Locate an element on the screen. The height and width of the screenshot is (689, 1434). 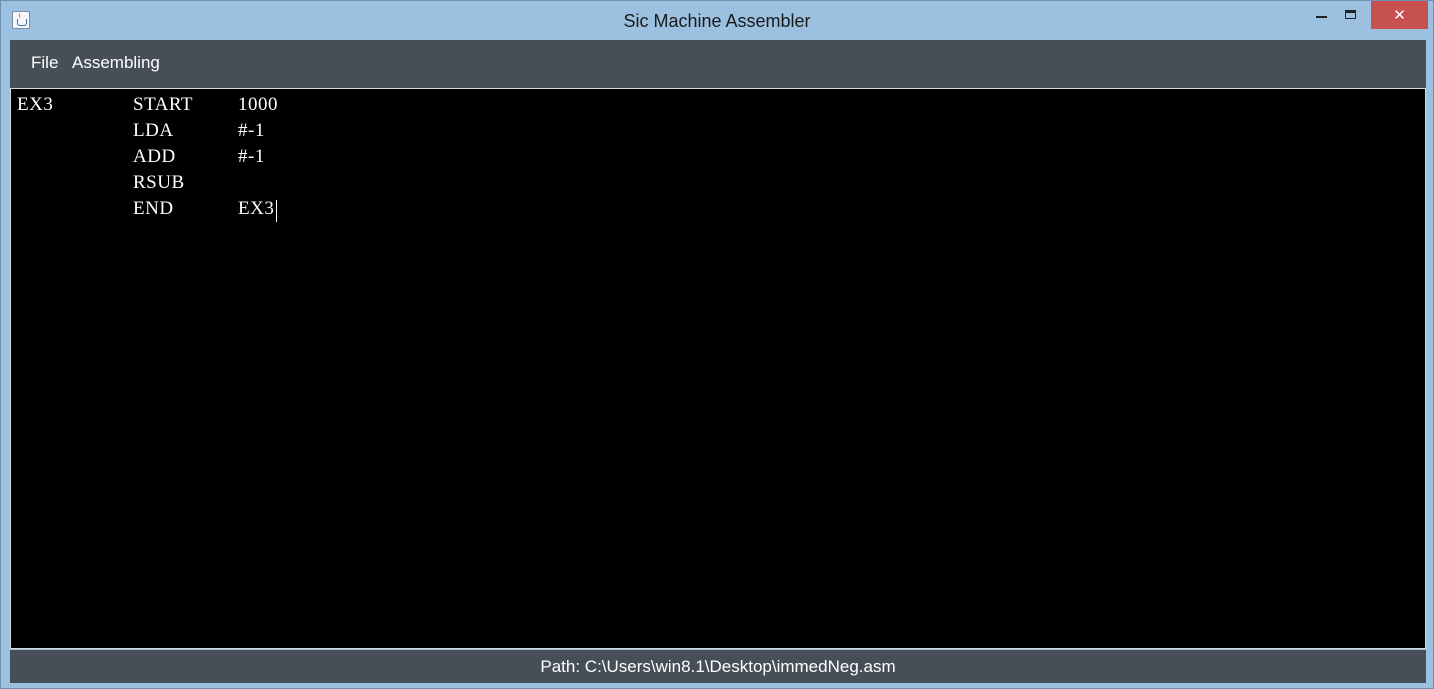
line-label: EX3 is located at coordinates (35, 104).